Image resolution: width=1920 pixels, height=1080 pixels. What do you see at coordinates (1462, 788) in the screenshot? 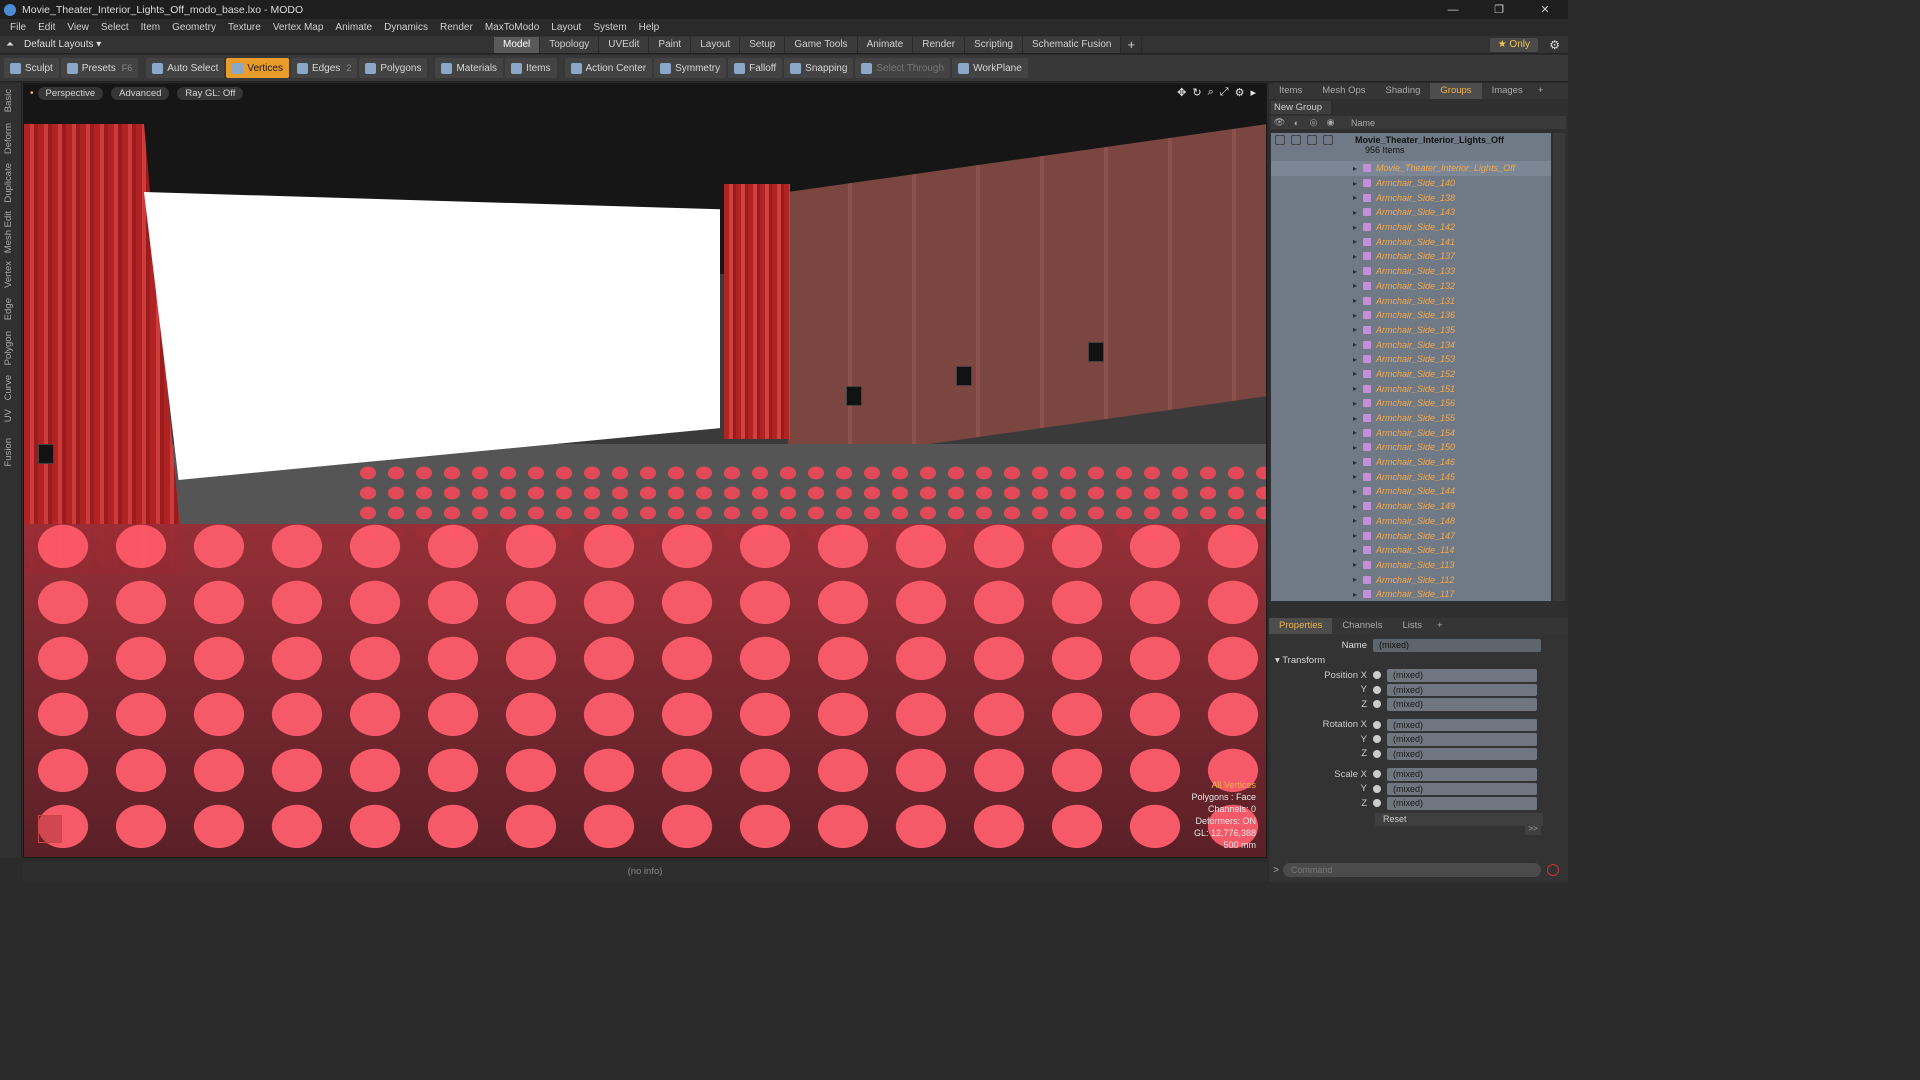
I see `scale-y-field: (mixed)` at bounding box center [1462, 788].